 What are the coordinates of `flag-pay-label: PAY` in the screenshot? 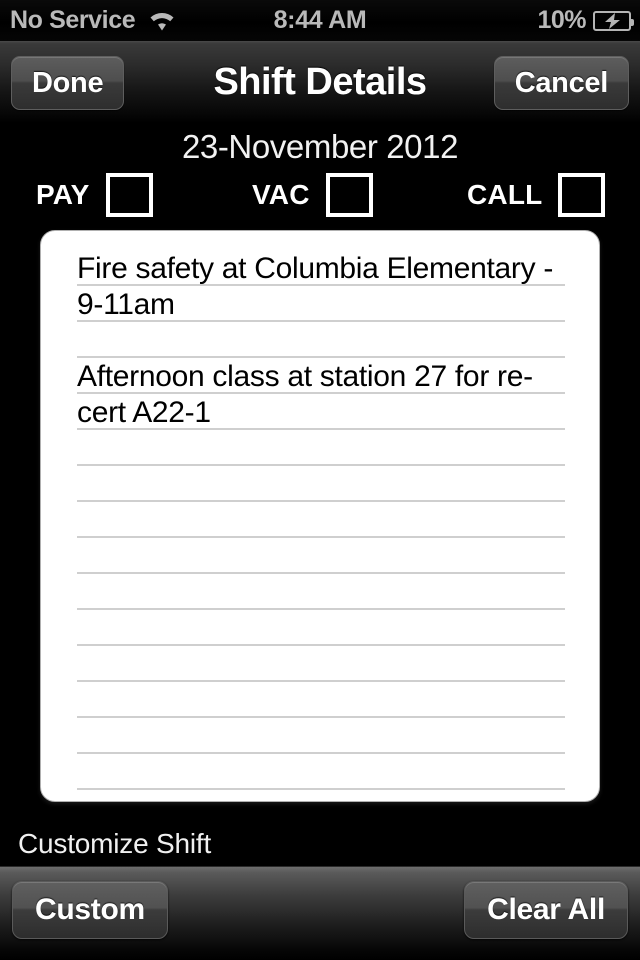 It's located at (63, 194).